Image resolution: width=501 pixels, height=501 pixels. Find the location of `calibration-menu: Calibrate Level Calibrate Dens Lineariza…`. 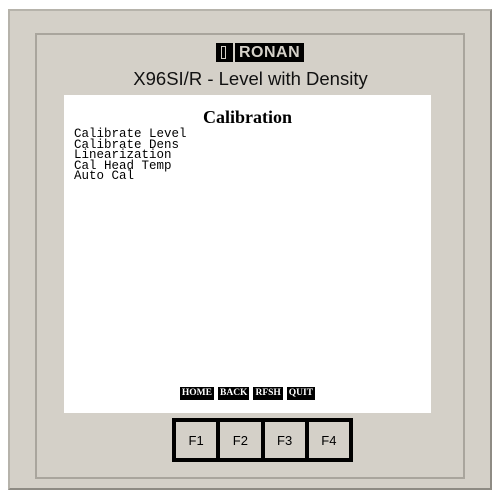

calibration-menu: Calibrate Level Calibrate Dens Lineariza… is located at coordinates (130, 155).